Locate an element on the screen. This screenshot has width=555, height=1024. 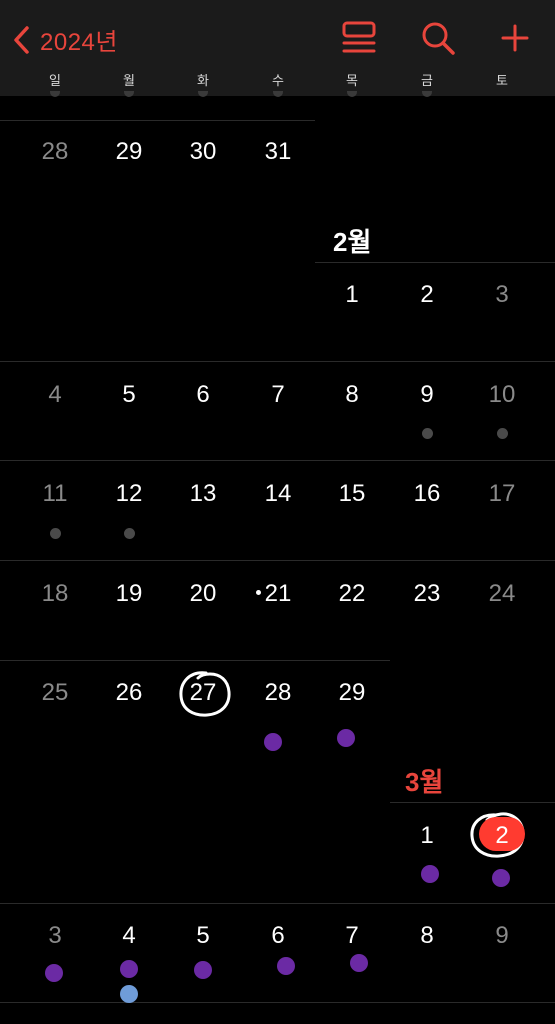
back-label: 2024년 is located at coordinates (79, 42).